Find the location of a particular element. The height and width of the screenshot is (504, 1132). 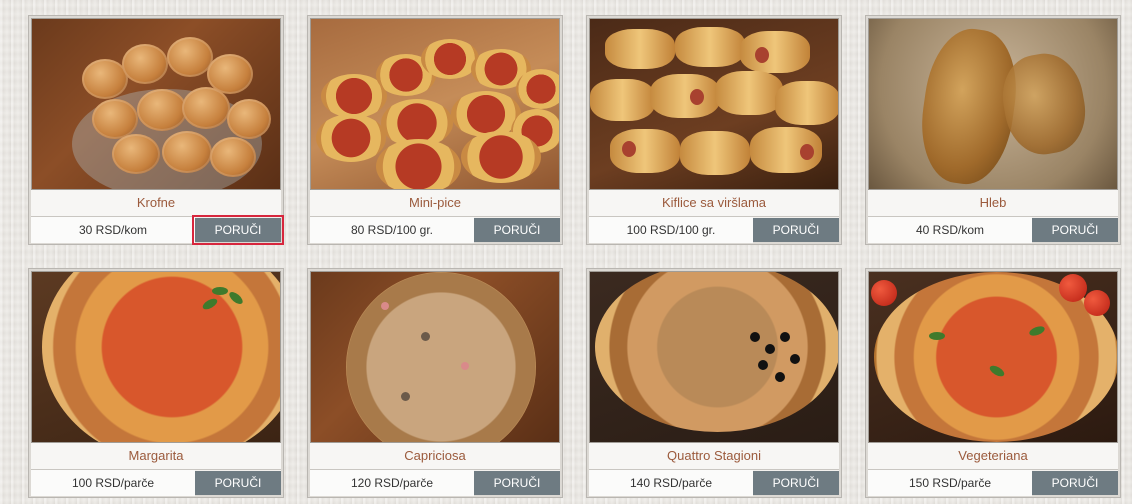

product-card-hleb: Hleb 40 RSD/kom PORUČI is located at coordinates (993, 130).